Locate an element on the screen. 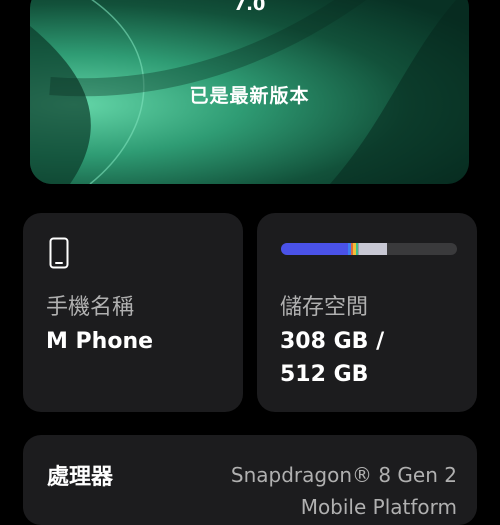 Image resolution: width=500 pixels, height=525 pixels. processor-label: 處理器 is located at coordinates (80, 477).